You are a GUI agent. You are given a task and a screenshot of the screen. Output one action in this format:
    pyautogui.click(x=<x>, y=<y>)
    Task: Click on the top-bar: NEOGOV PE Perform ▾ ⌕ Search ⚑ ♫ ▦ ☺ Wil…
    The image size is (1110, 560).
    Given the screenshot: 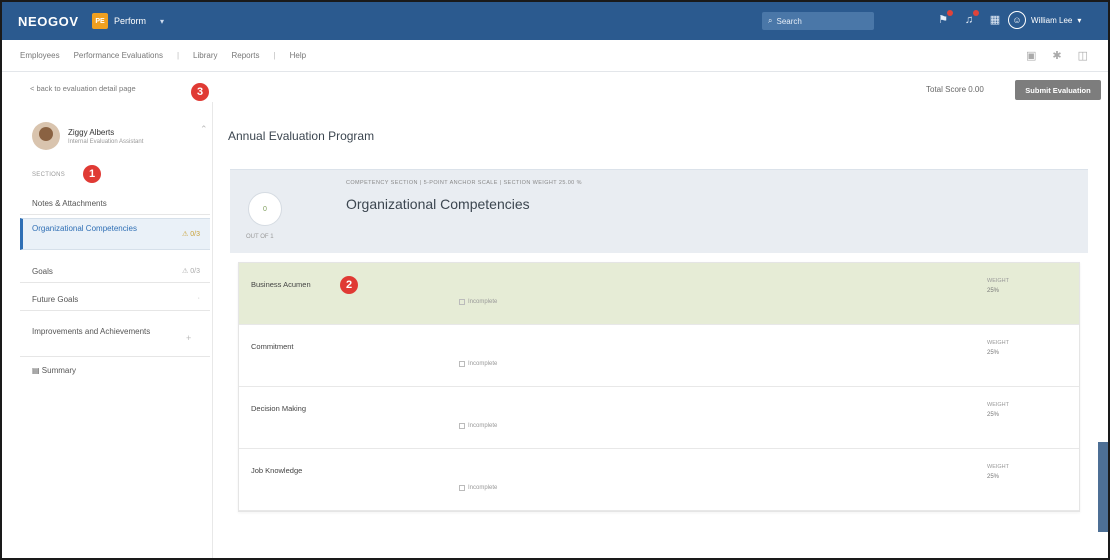 What is the action you would take?
    pyautogui.click(x=555, y=21)
    